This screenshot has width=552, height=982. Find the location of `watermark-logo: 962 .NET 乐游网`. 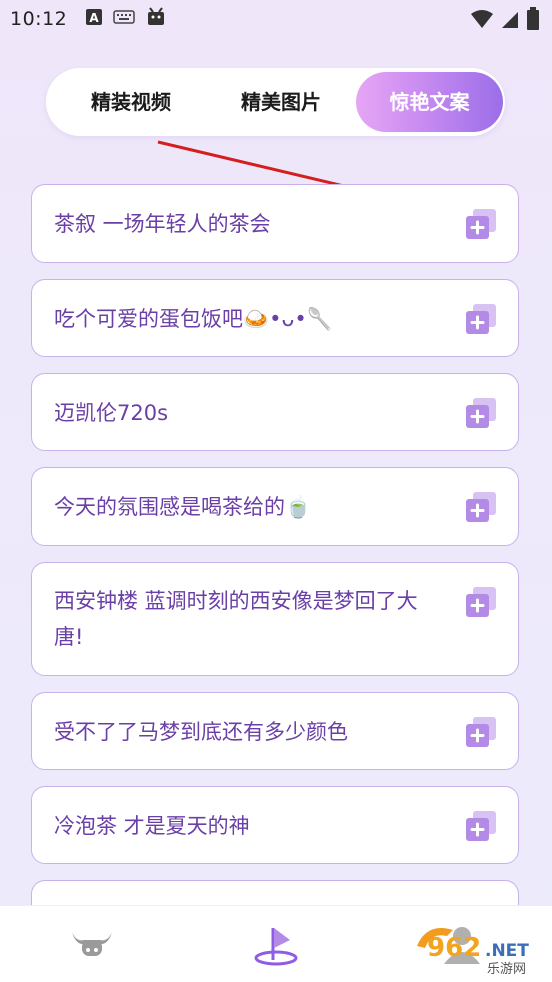

watermark-logo: 962 .NET 乐游网 is located at coordinates (474, 946).